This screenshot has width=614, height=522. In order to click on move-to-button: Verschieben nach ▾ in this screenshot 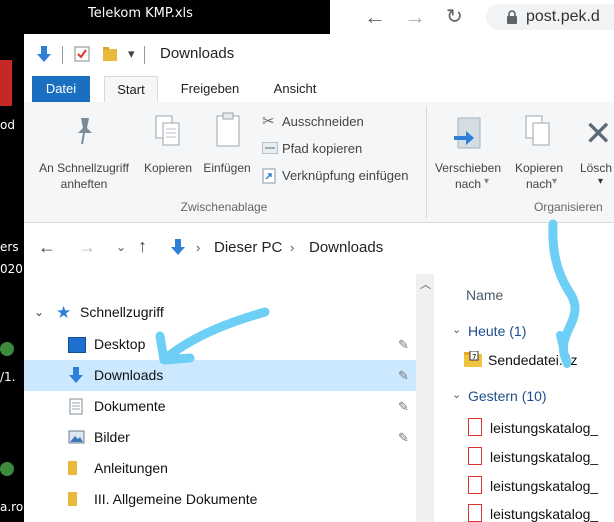, I will do `click(468, 152)`.